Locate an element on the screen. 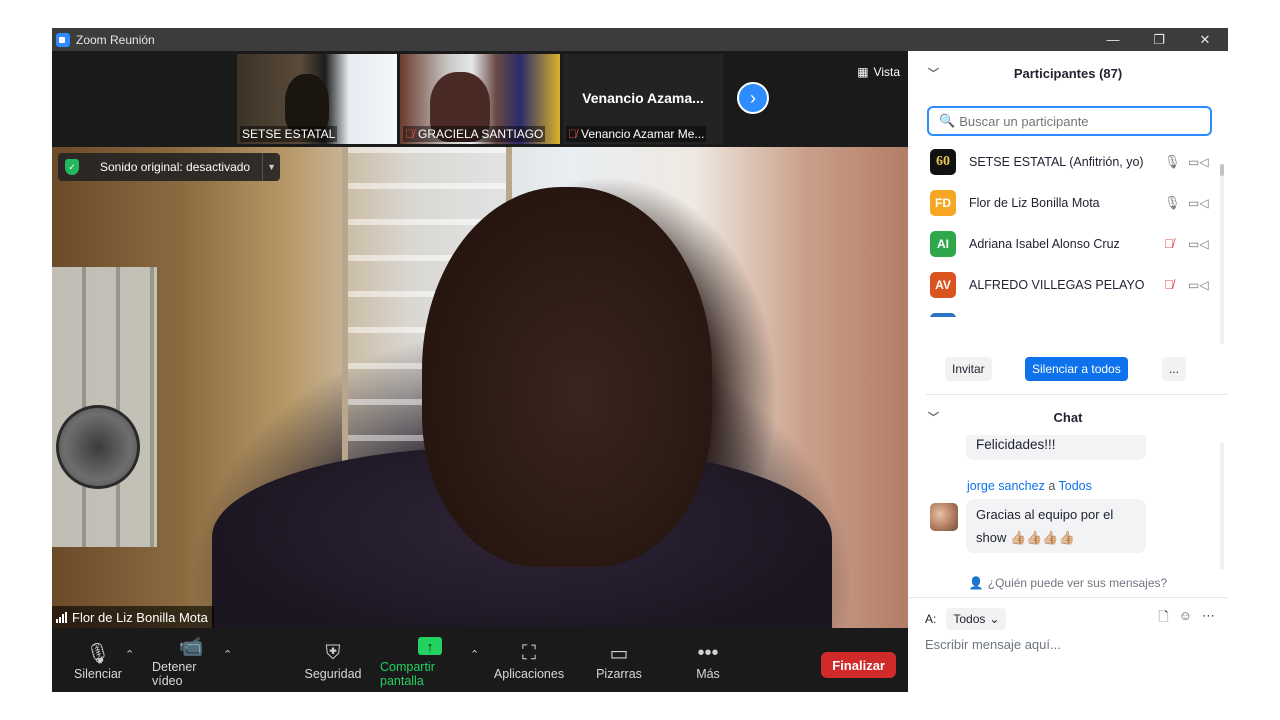 This screenshot has height=720, width=1280. apps-button: ⛶ Aplicaciones is located at coordinates (529, 660).